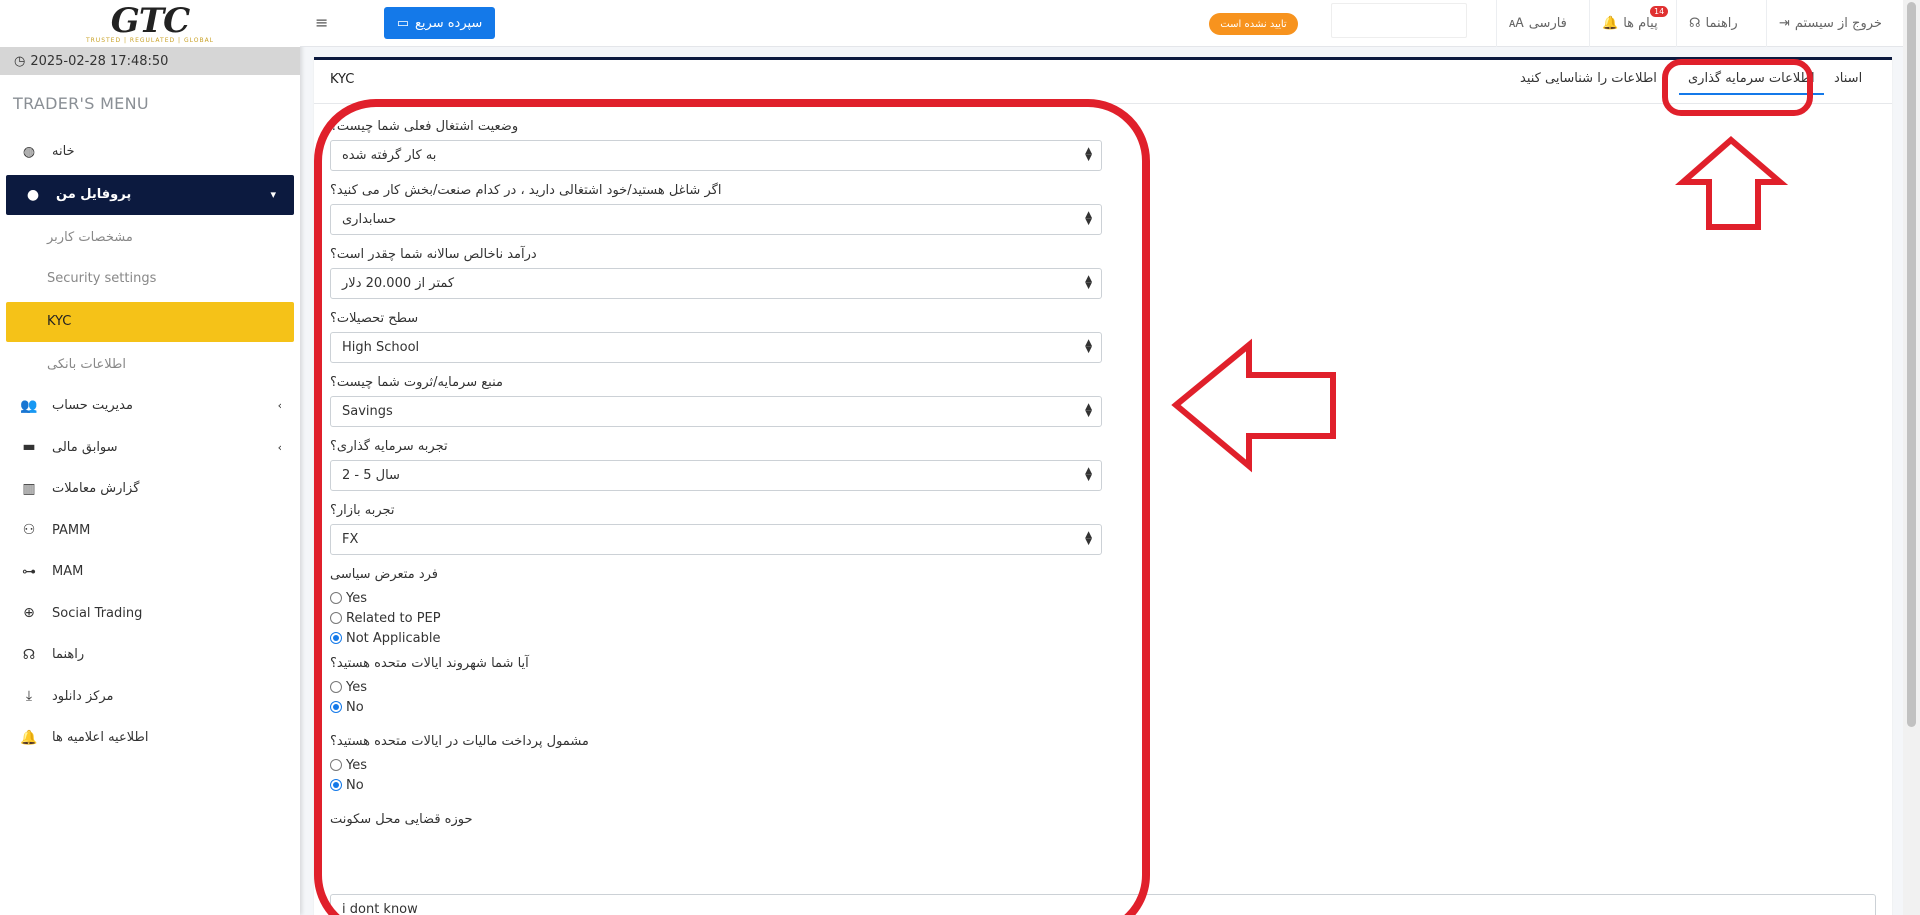 This screenshot has width=1920, height=915. What do you see at coordinates (150, 448) in the screenshot?
I see `sidebar-item-financial-history: ▬ سوابق مالی ‹` at bounding box center [150, 448].